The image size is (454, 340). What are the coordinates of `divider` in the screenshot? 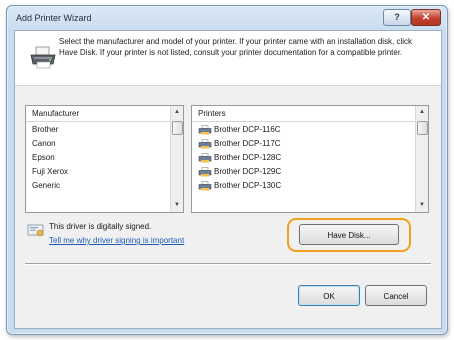 It's located at (228, 264).